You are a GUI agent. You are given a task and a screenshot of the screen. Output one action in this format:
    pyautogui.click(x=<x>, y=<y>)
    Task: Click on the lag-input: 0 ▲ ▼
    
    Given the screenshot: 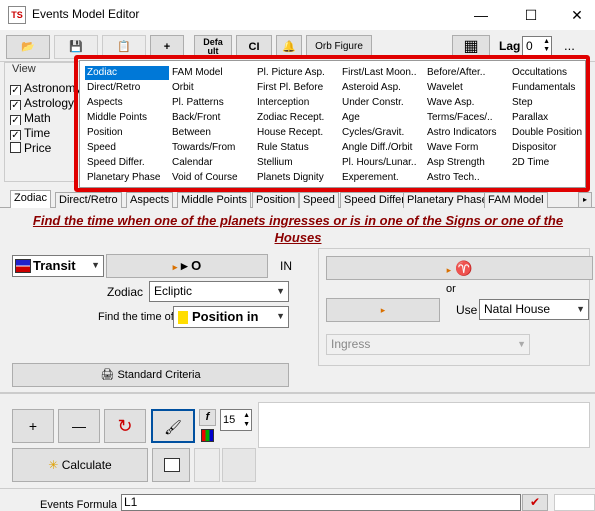 What is the action you would take?
    pyautogui.click(x=537, y=46)
    